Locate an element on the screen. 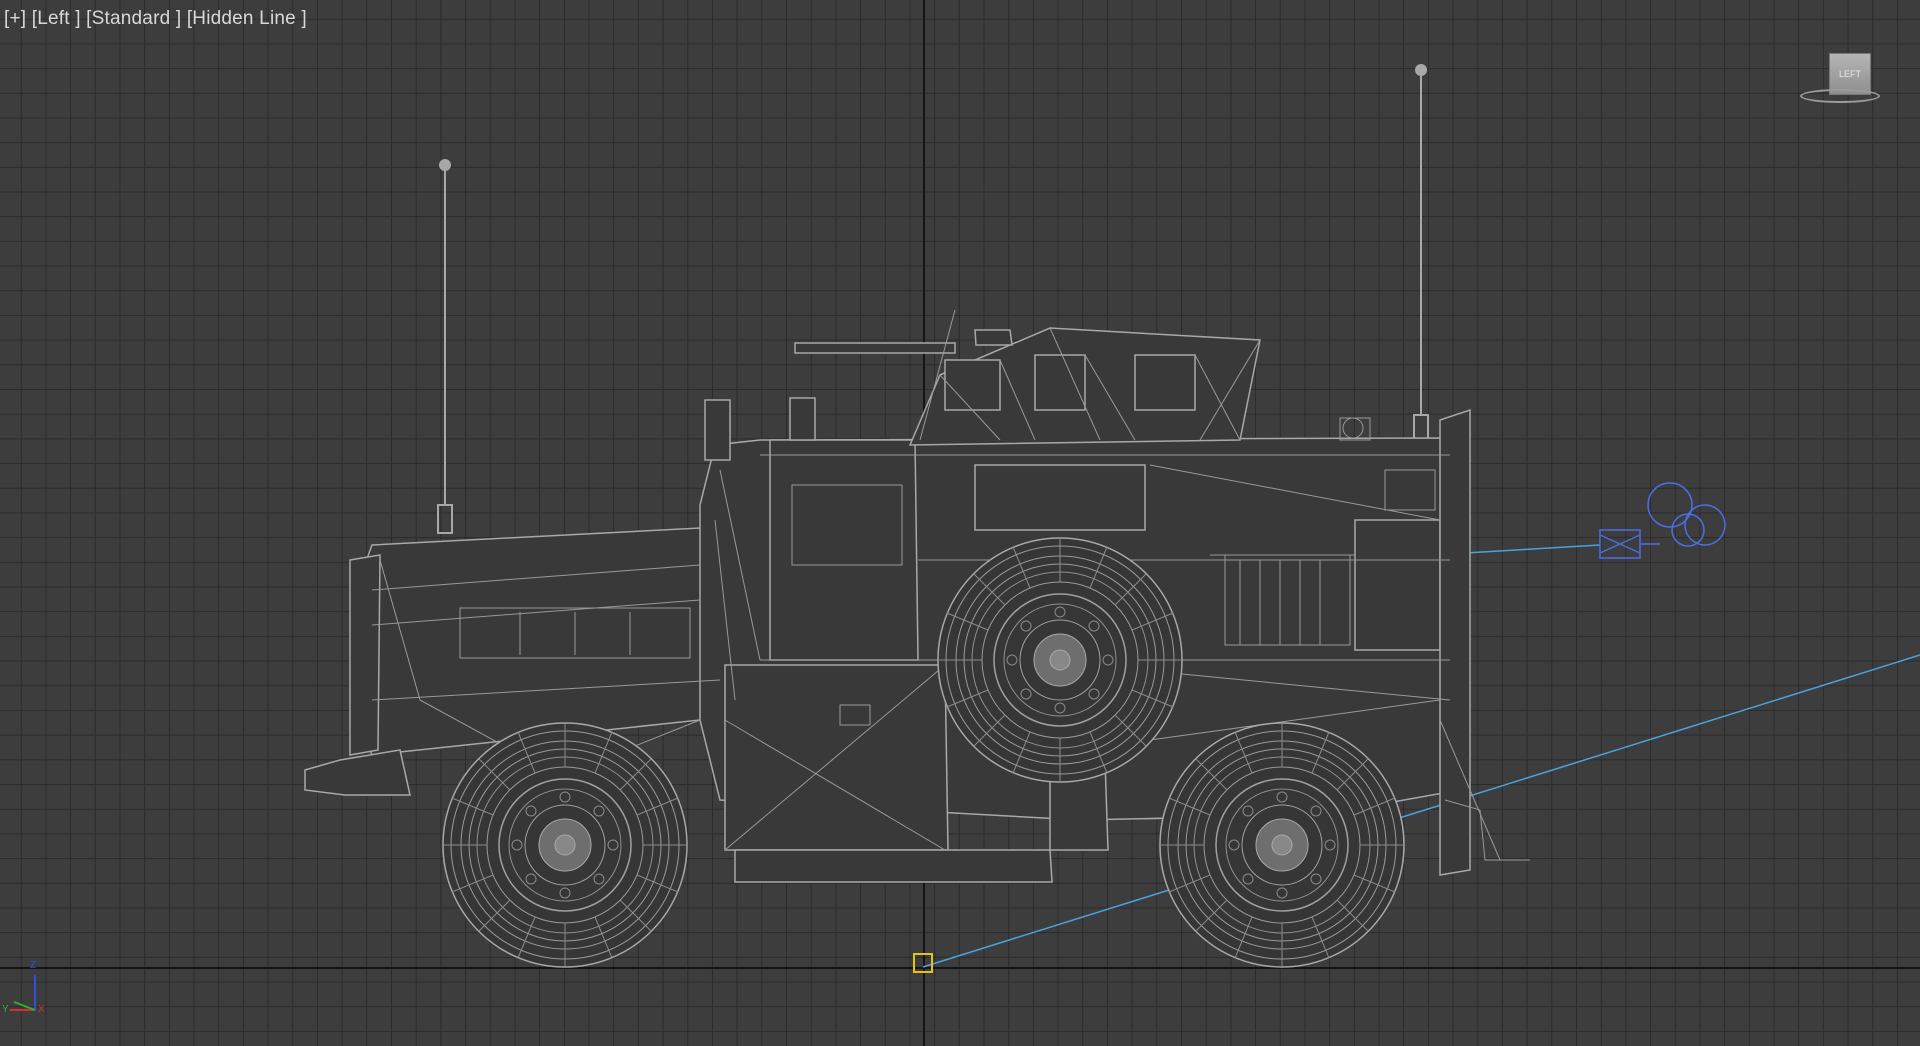  viewport-shading-menu: [Hidden Line ] is located at coordinates (247, 18).